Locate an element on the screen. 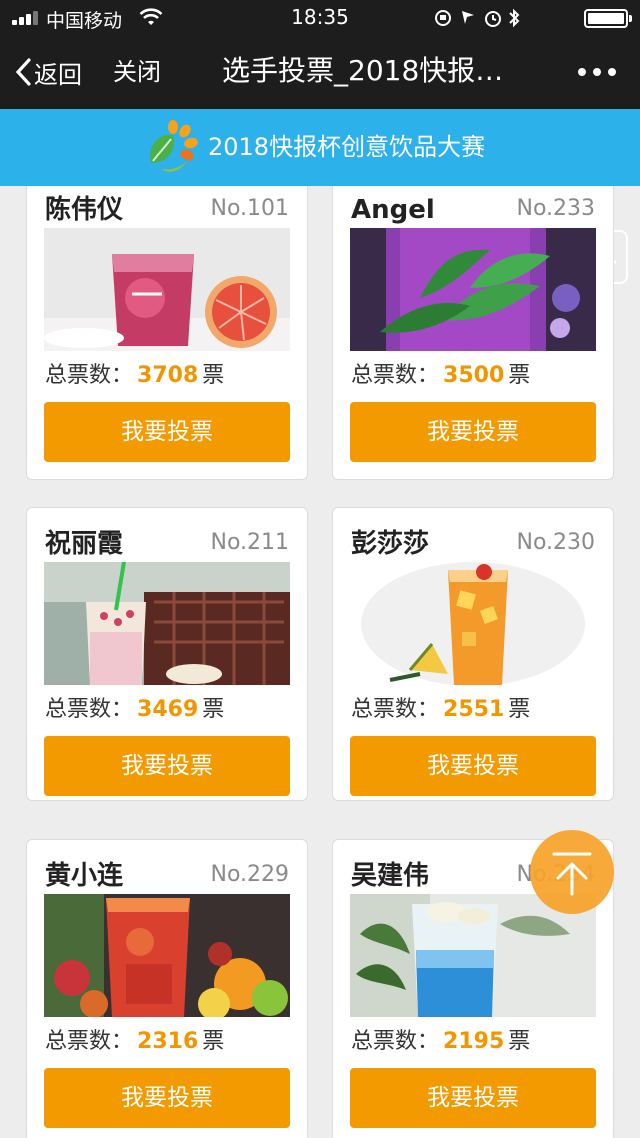 The image size is (640, 1138). contestant-name: Angel is located at coordinates (393, 210).